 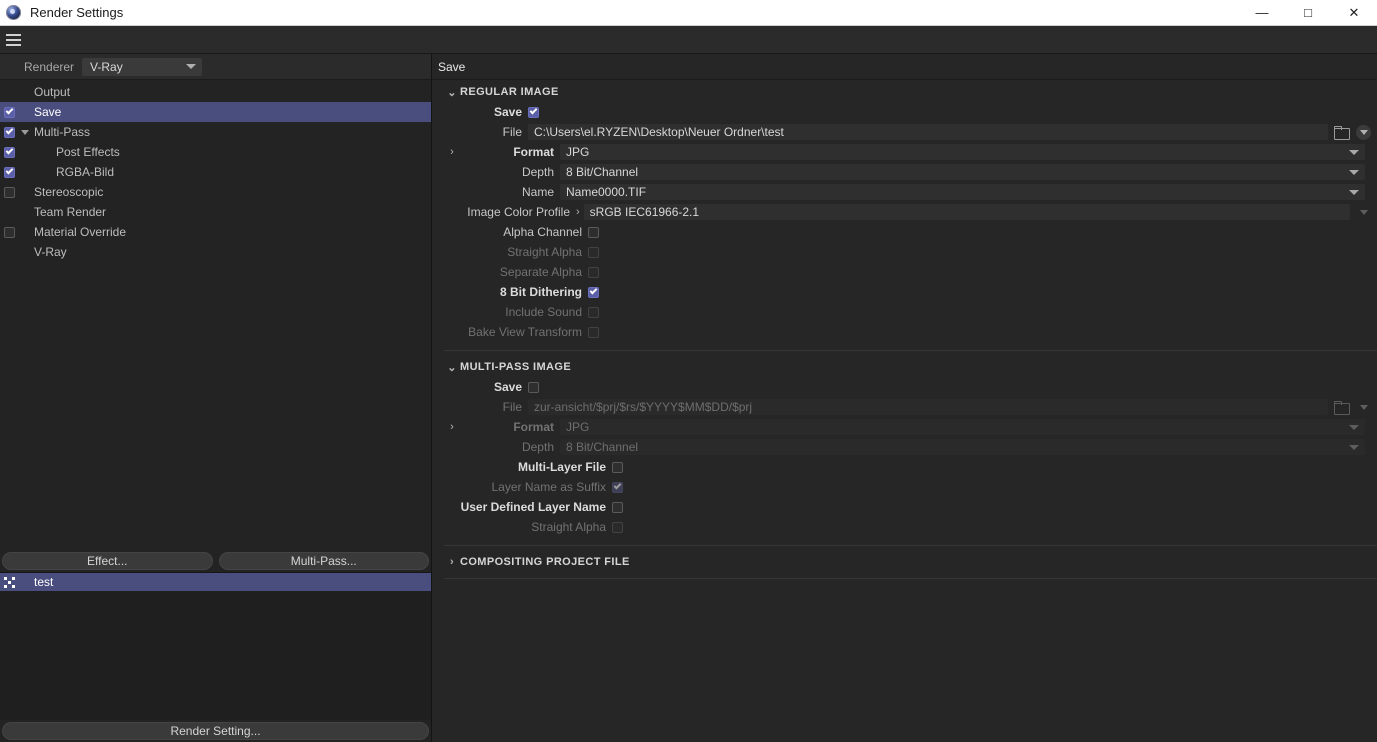 I want to click on minimize-button: —, so click(x=1262, y=13).